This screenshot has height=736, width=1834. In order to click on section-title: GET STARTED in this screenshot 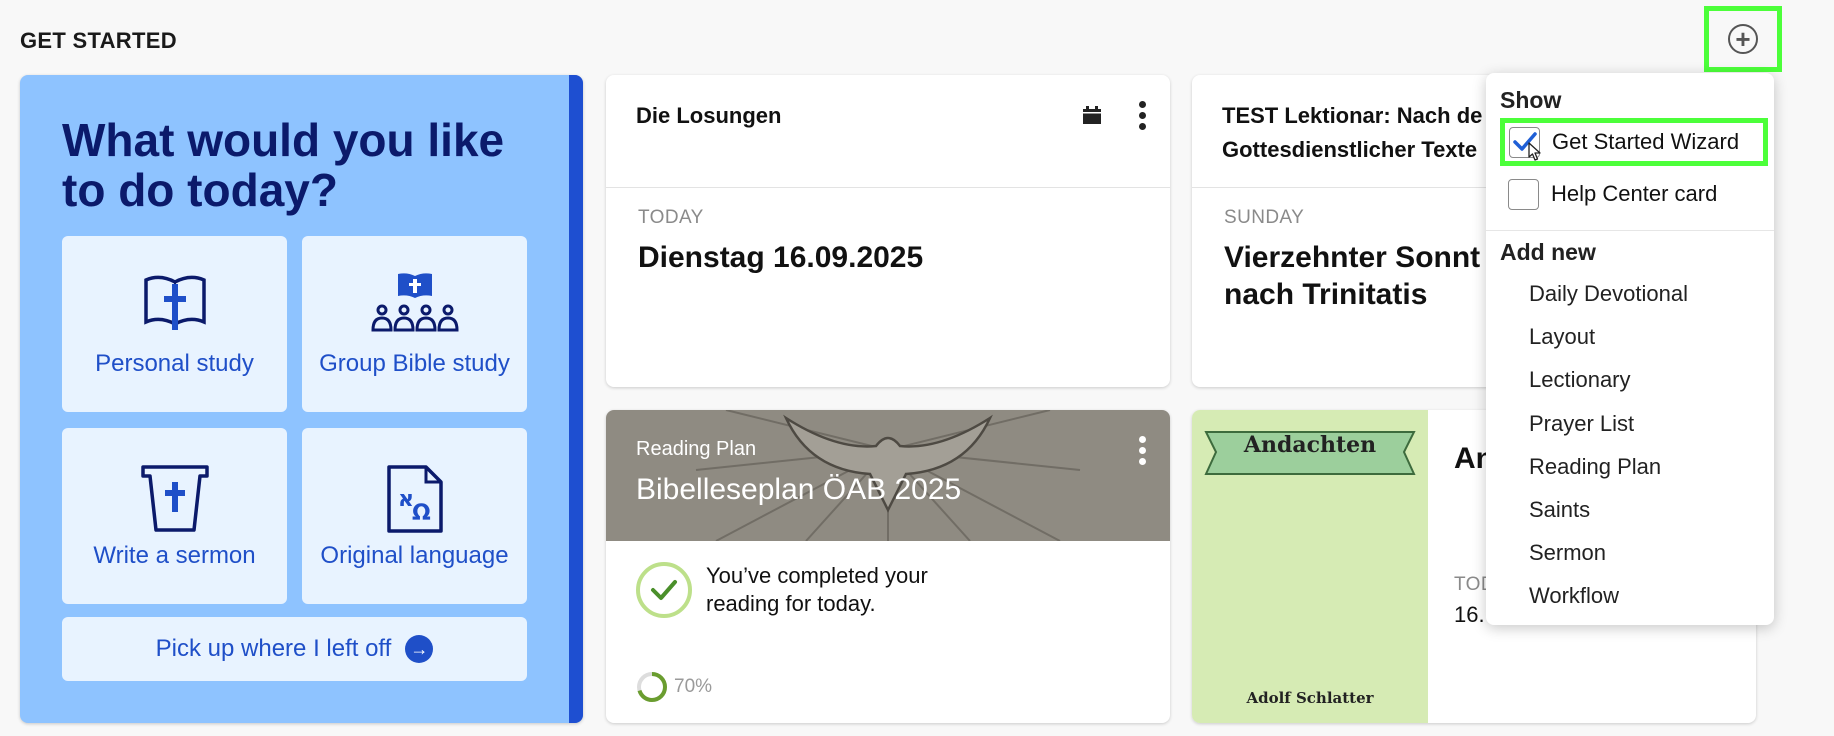, I will do `click(98, 40)`.